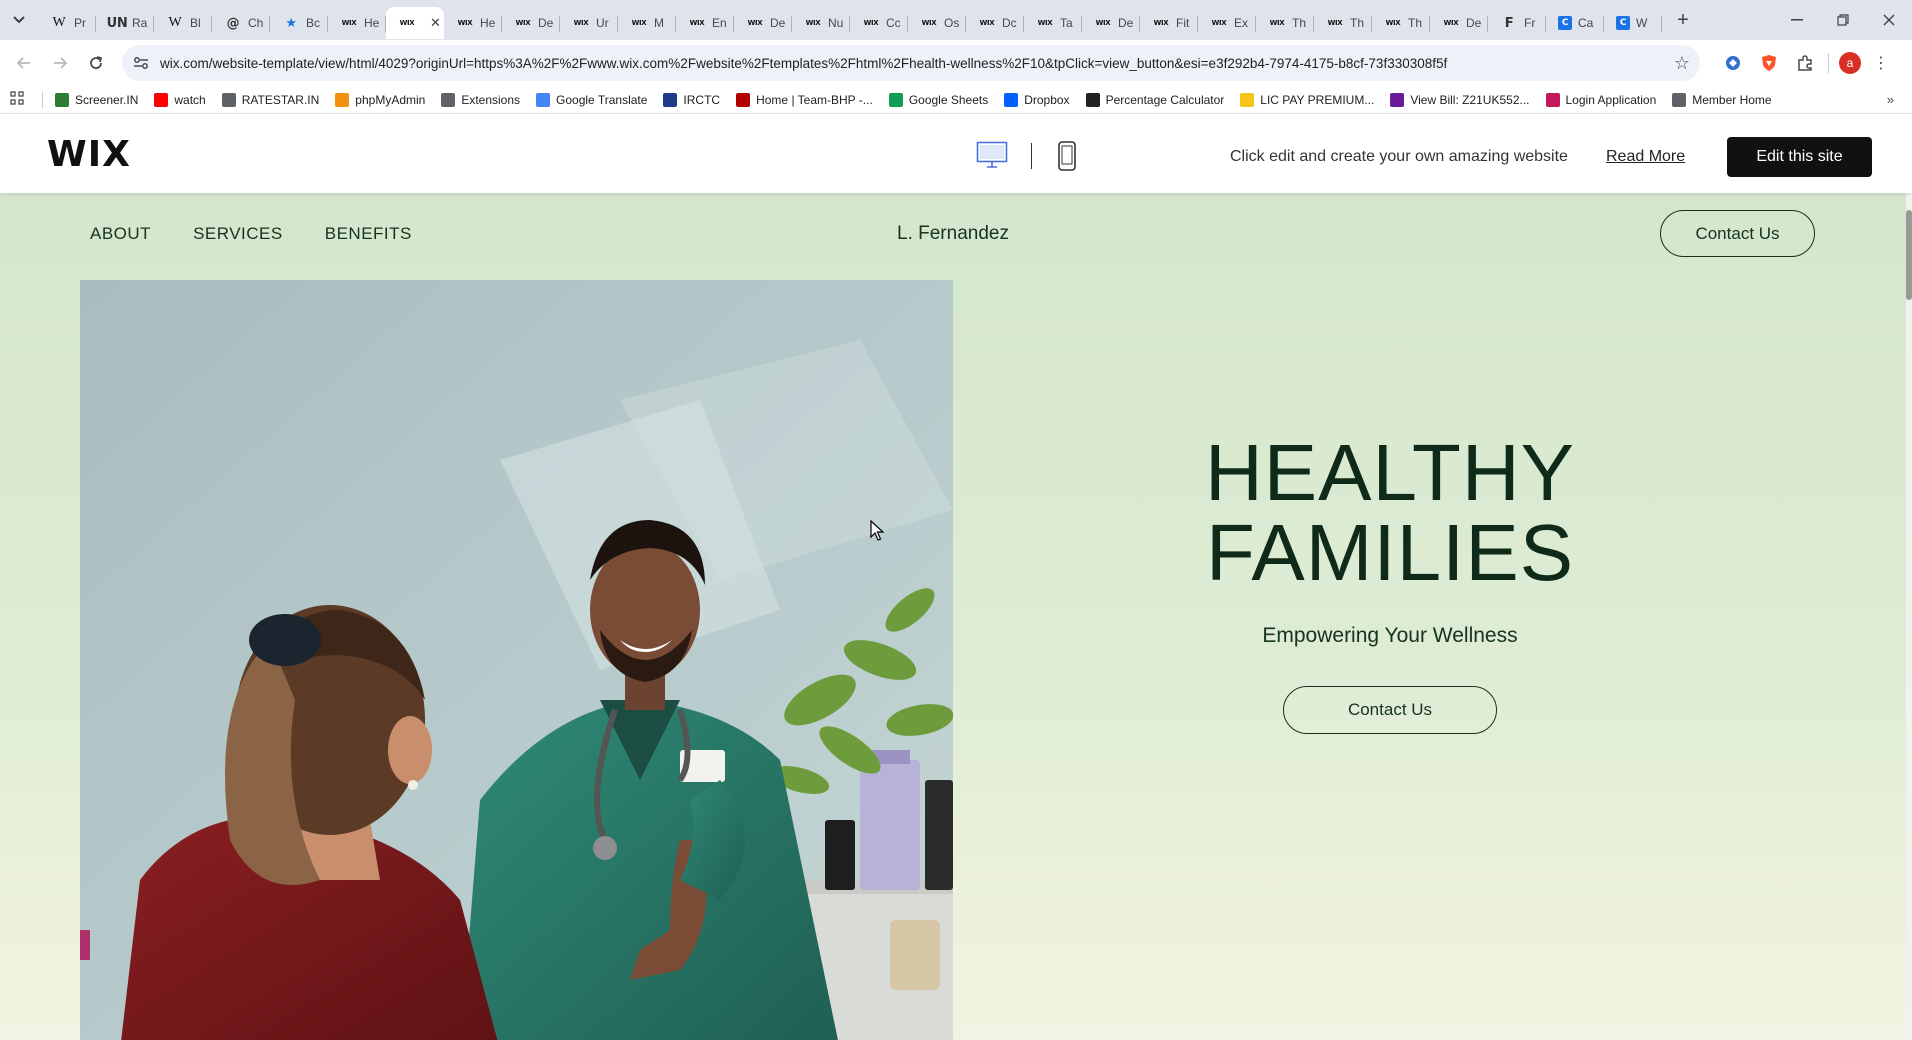 The image size is (1912, 1040). Describe the element at coordinates (233, 23) in the screenshot. I see `tab-favicon-icon: @` at that location.